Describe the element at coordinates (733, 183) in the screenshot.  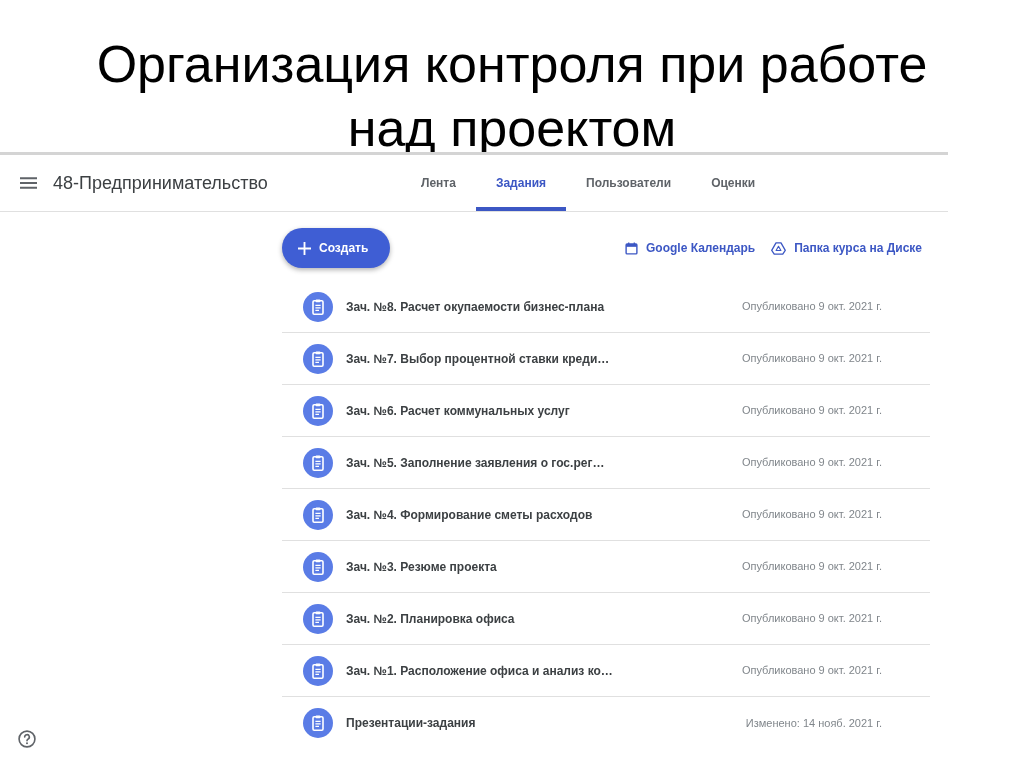
I see `nav-tab: Оценки` at that location.